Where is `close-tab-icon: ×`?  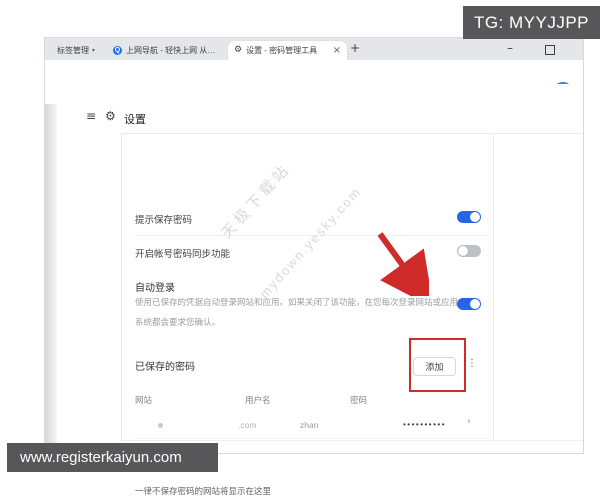 close-tab-icon: × is located at coordinates (337, 50).